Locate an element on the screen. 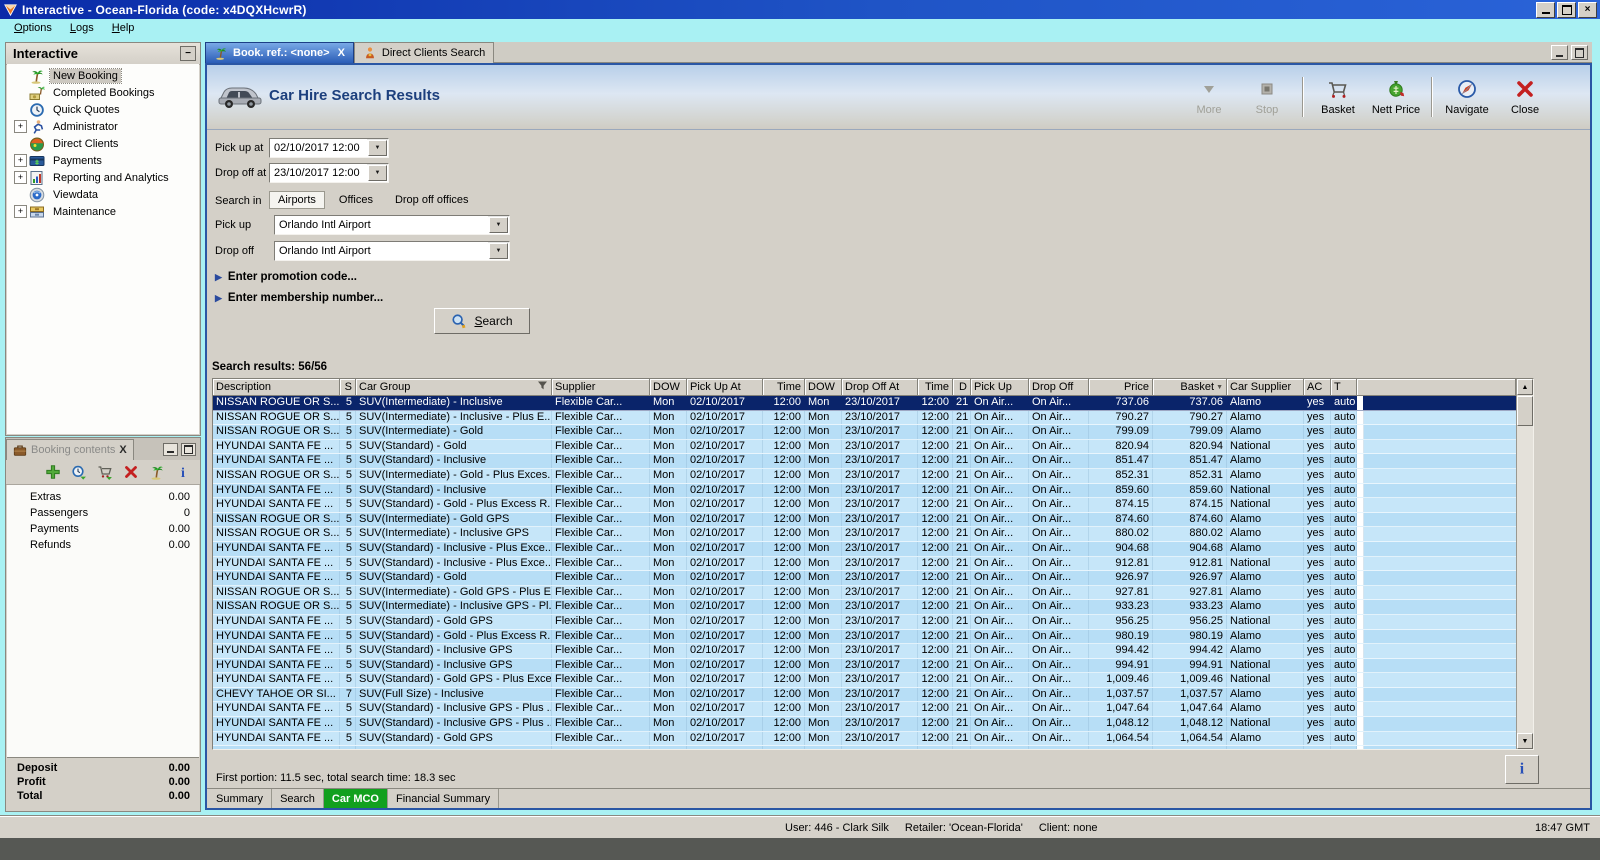  nett-price-button: Nett Price is located at coordinates (1396, 97).